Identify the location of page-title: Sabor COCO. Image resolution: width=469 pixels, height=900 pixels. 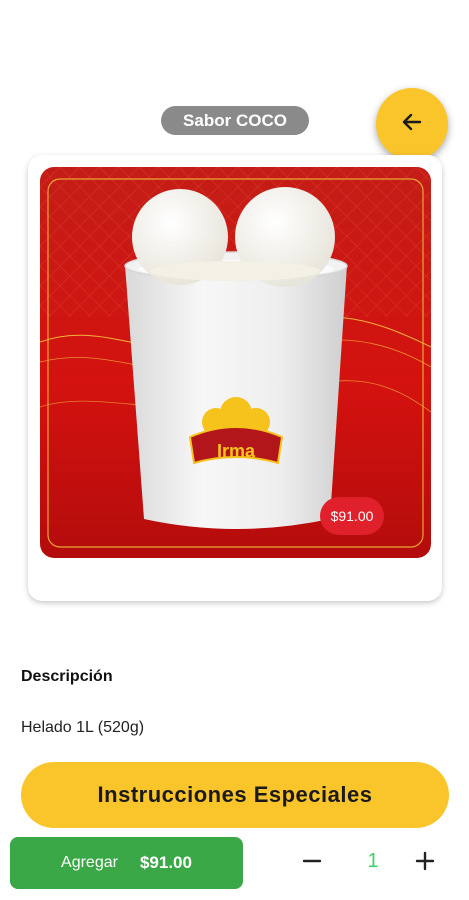
(235, 120).